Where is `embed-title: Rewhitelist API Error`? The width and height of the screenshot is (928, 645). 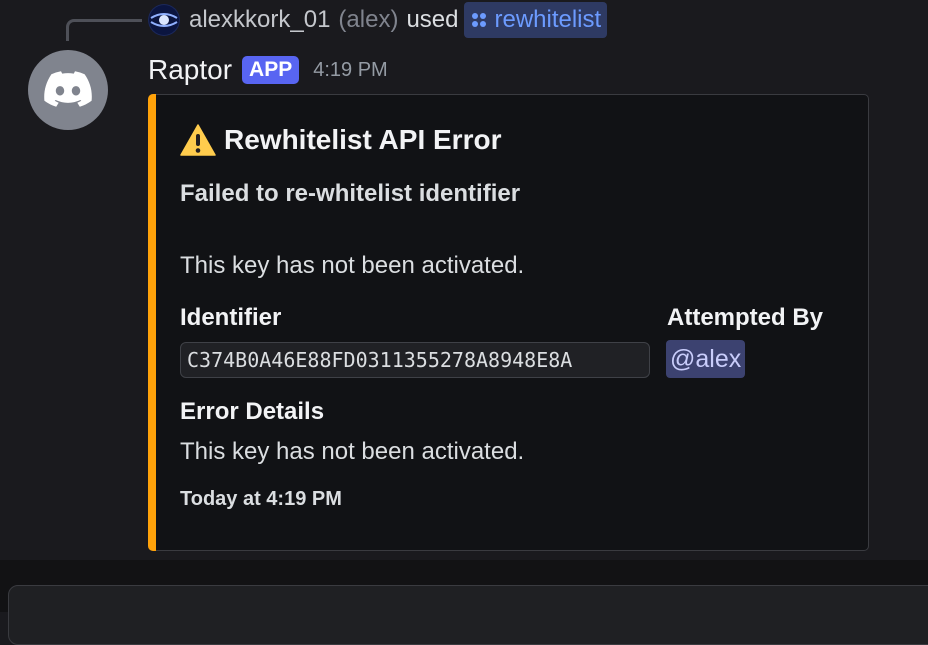
embed-title: Rewhitelist API Error is located at coordinates (340, 140).